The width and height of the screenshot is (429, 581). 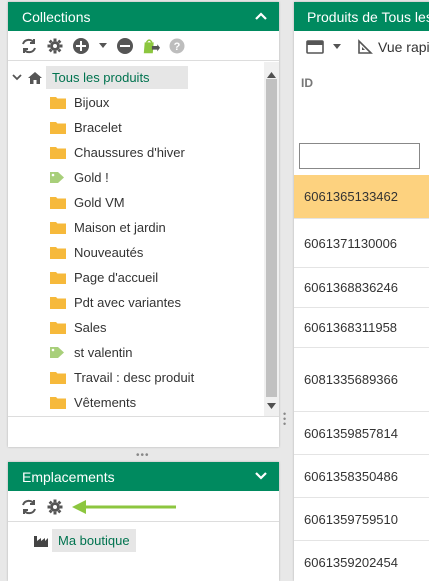 I want to click on tree-item-location: Ma boutique, so click(x=83, y=540).